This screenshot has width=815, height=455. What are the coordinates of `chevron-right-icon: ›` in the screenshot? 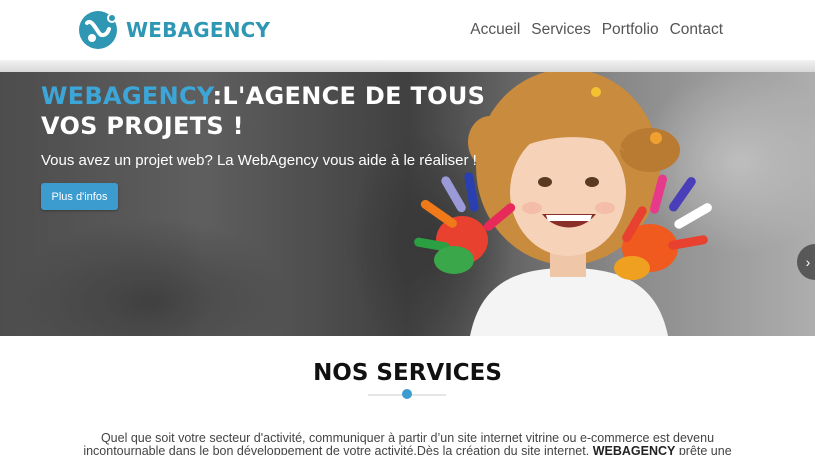 It's located at (808, 262).